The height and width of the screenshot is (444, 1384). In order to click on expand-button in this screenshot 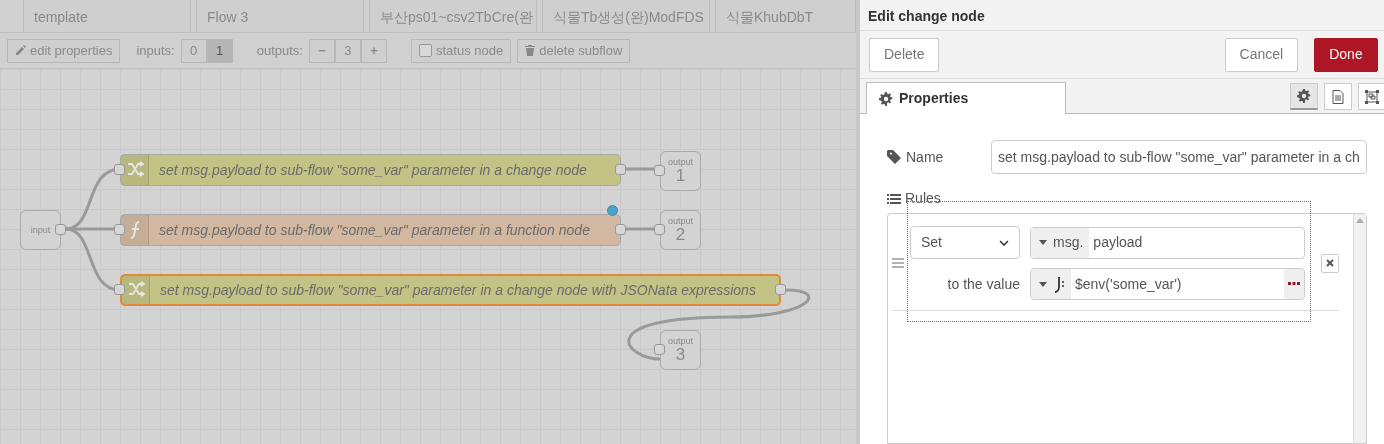, I will do `click(1294, 284)`.